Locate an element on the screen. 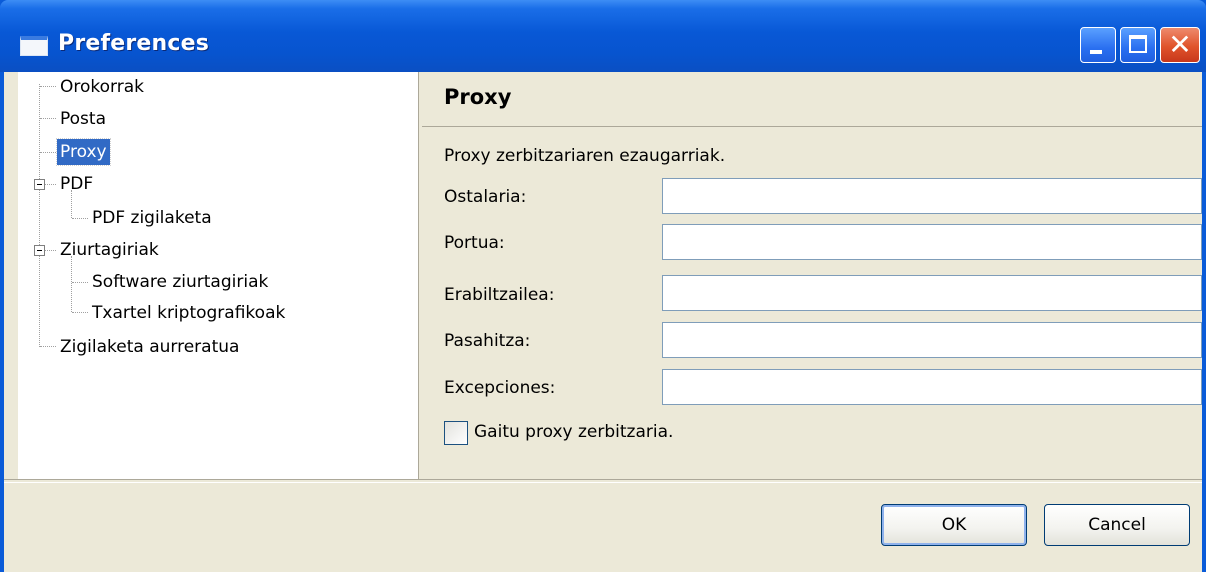  exceptions-label: Excepciones: is located at coordinates (500, 388).